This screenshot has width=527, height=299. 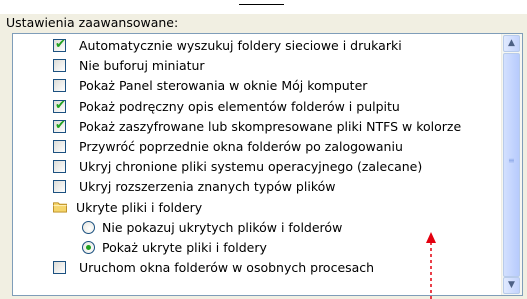 What do you see at coordinates (222, 227) in the screenshot?
I see `option-label: Nie pokazuj ukrytych plików i folderów` at bounding box center [222, 227].